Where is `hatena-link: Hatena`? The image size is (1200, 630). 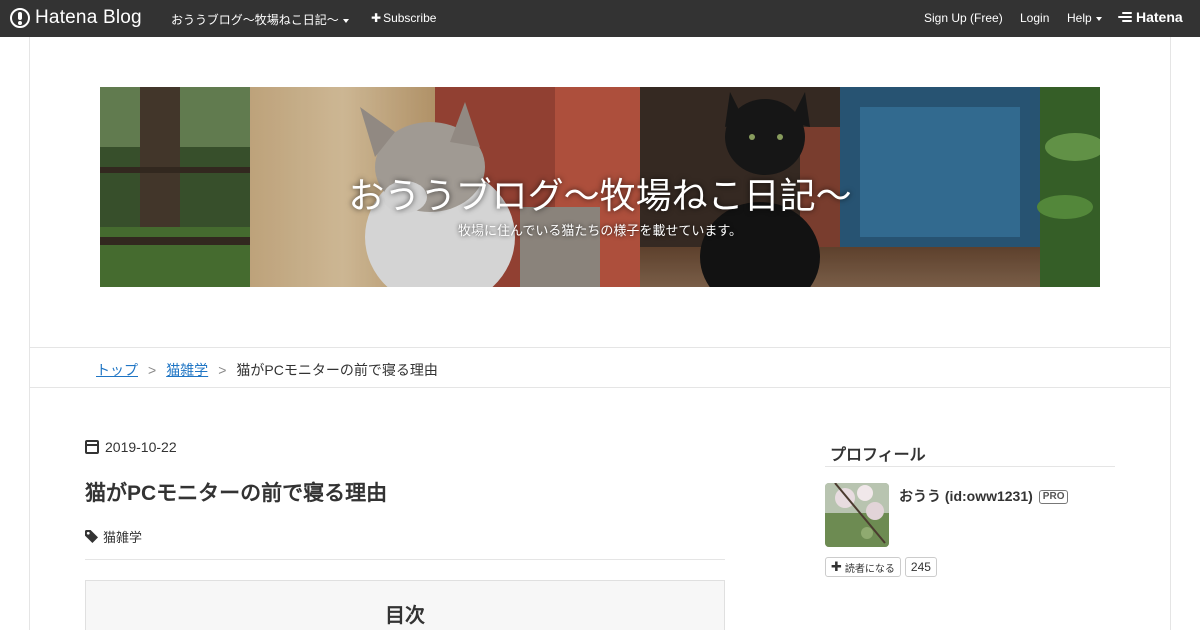
hatena-link: Hatena is located at coordinates (1150, 17).